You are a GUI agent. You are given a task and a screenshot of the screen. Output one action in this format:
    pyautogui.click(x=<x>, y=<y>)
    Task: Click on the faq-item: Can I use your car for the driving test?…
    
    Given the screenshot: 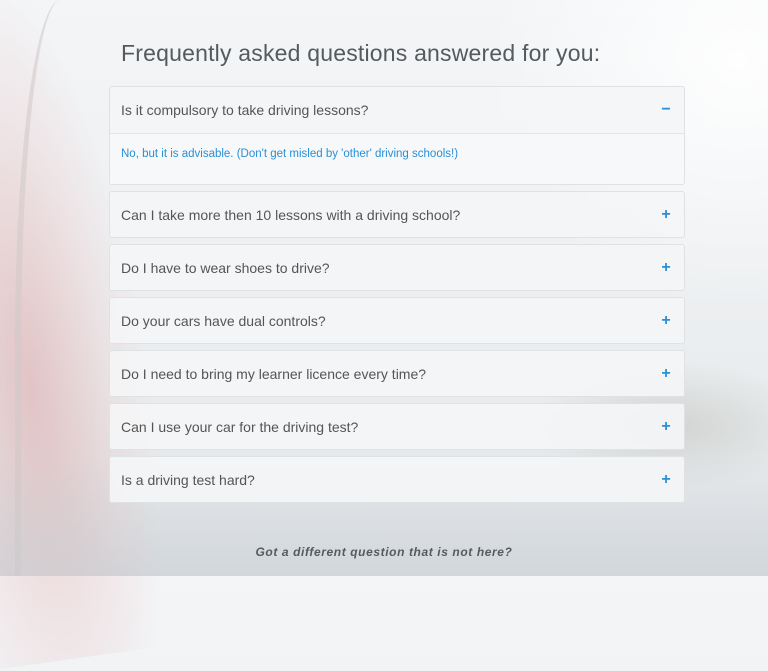 What is the action you would take?
    pyautogui.click(x=397, y=426)
    